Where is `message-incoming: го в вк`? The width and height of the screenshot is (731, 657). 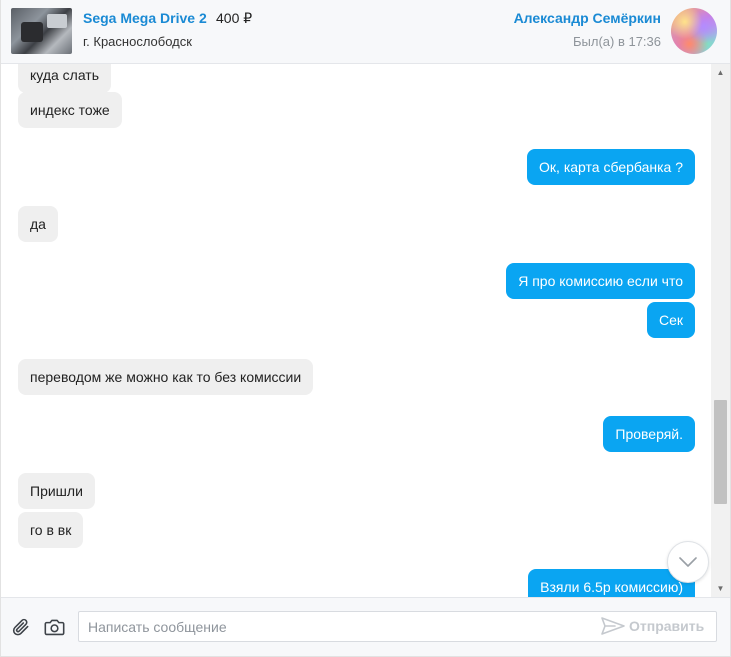 message-incoming: го в вк is located at coordinates (51, 530).